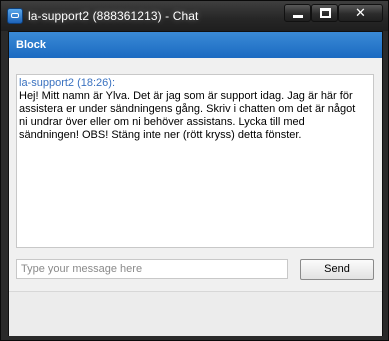  I want to click on bottom-panel, so click(195, 313).